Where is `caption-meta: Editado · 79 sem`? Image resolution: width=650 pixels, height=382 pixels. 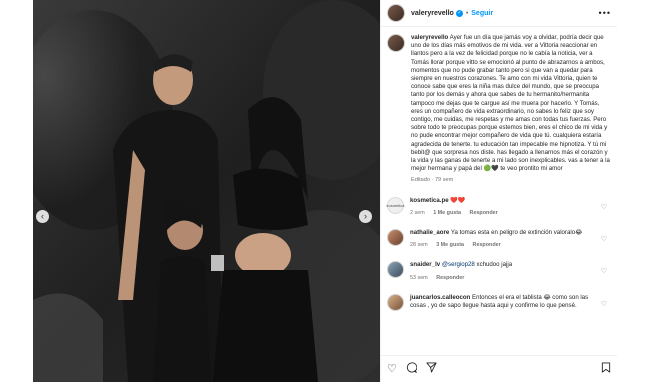
caption-meta: Editado · 79 sem is located at coordinates (432, 180).